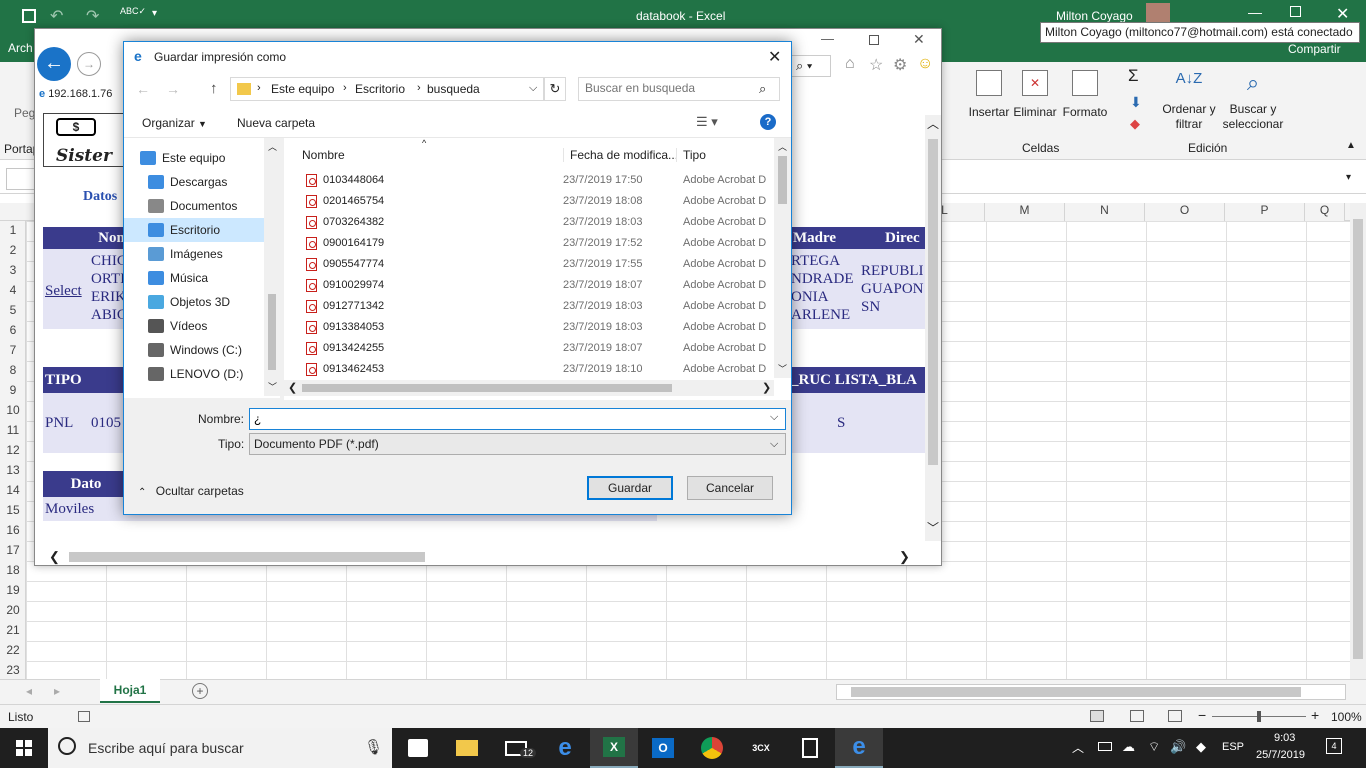 This screenshot has width=1366, height=768. Describe the element at coordinates (989, 94) in the screenshot. I see `insert-button: Insertar` at that location.